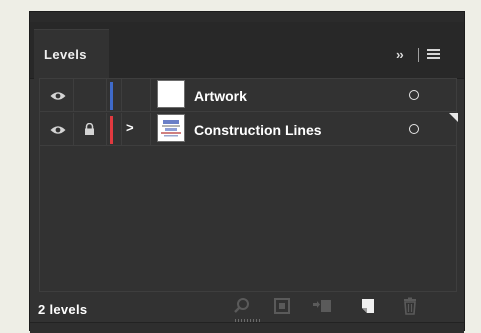 The image size is (481, 333). What do you see at coordinates (400, 54) in the screenshot?
I see `overflow-chevron-icon: ››` at bounding box center [400, 54].